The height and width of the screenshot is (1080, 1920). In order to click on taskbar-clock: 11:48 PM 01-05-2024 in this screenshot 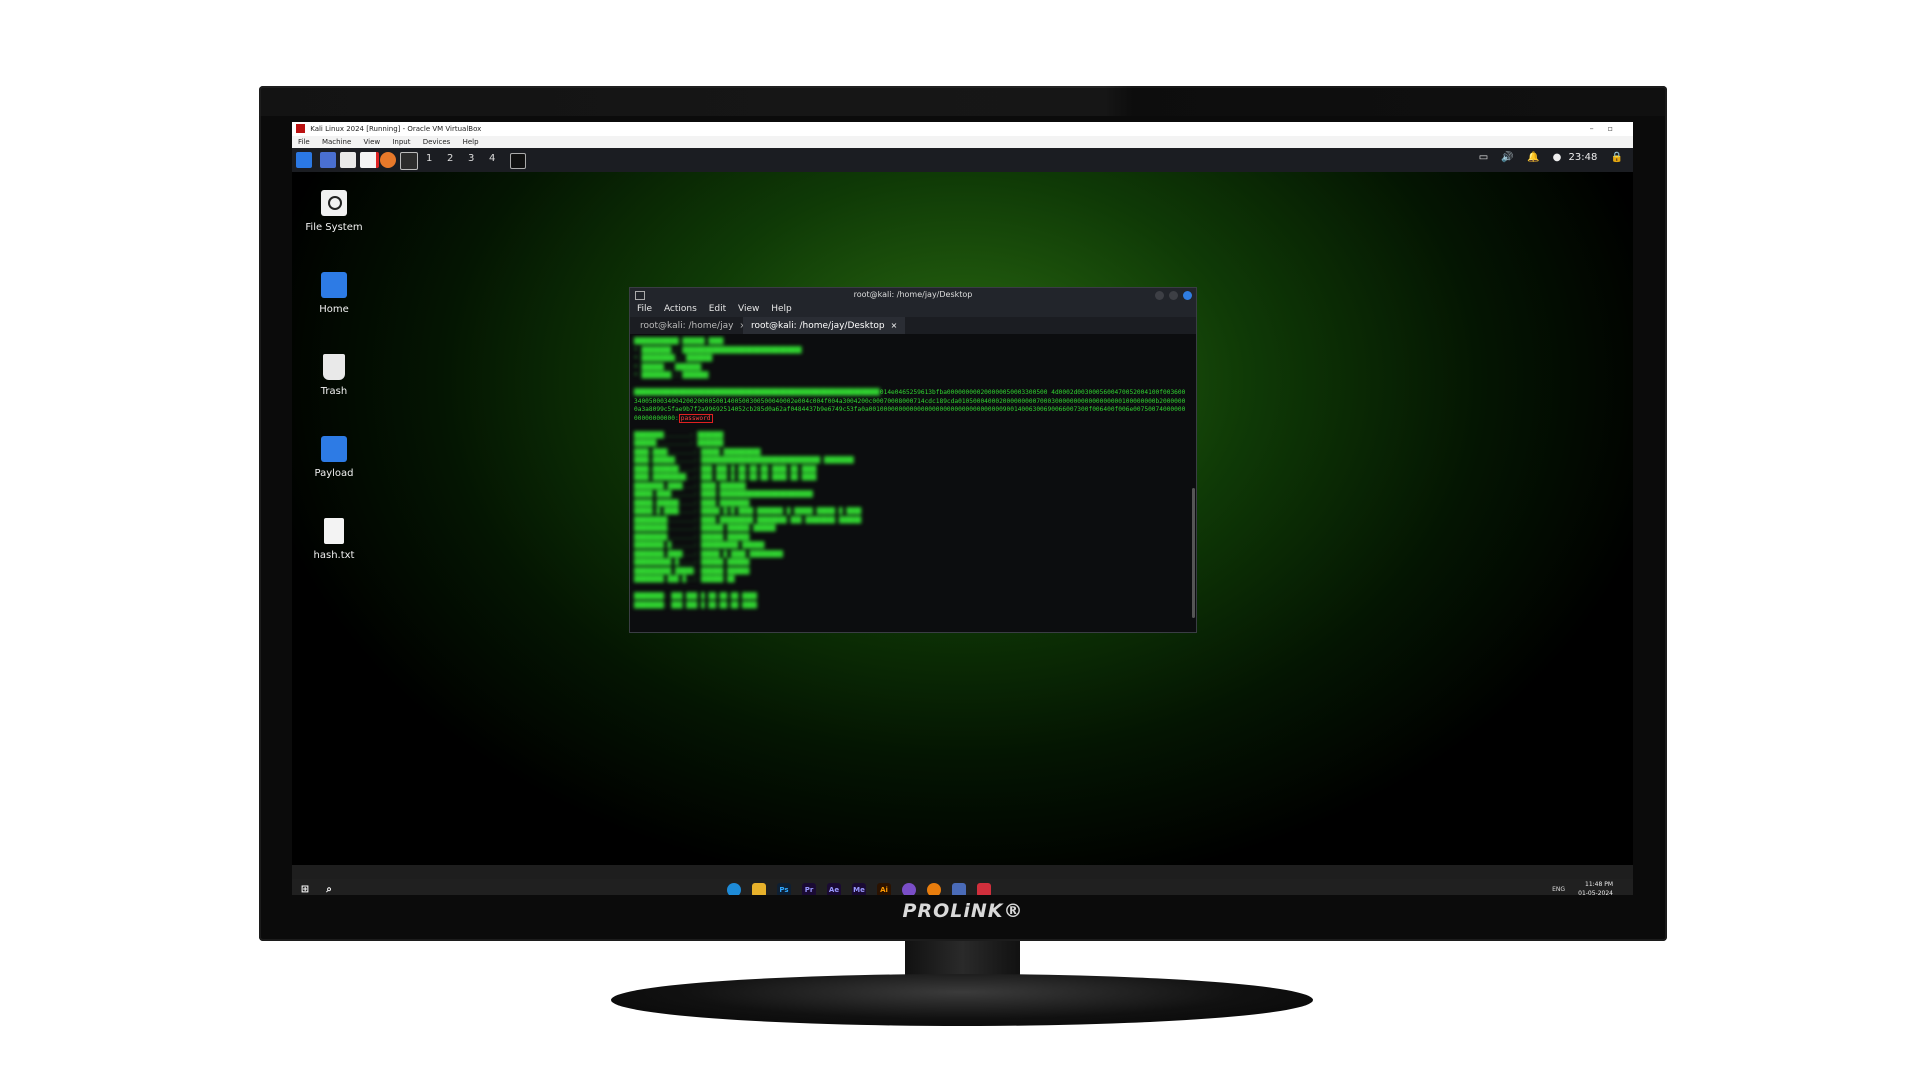, I will do `click(1595, 887)`.